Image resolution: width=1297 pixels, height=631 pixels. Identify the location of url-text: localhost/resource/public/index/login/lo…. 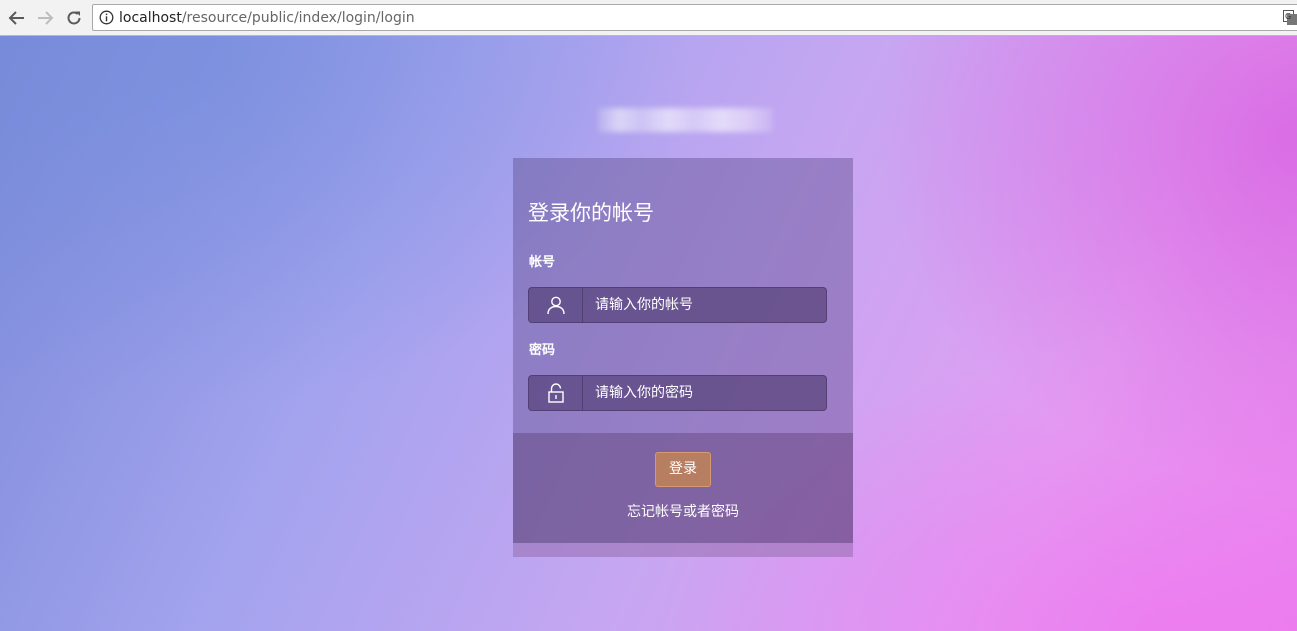
(267, 18).